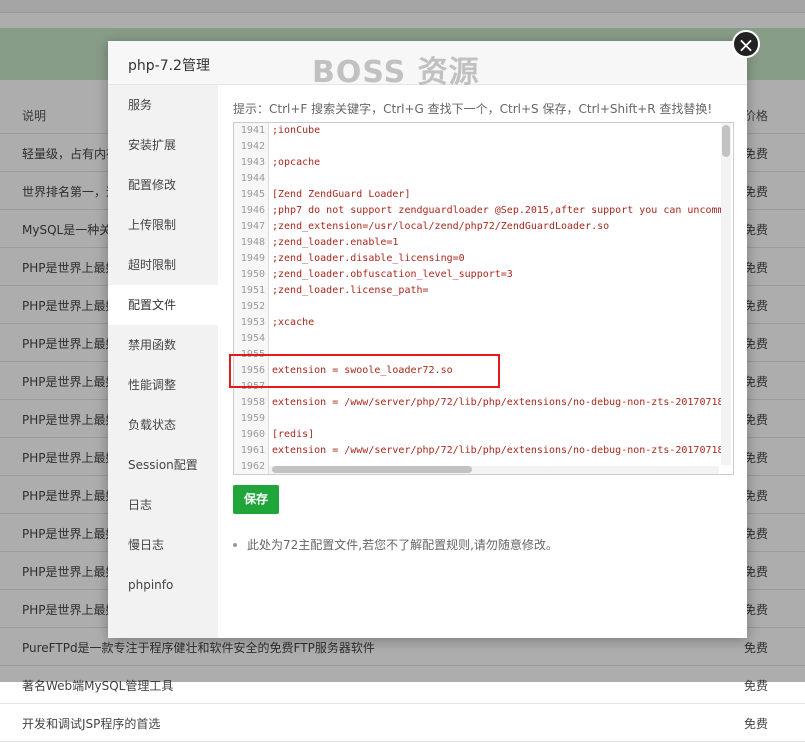 The image size is (805, 742). Describe the element at coordinates (256, 499) in the screenshot. I see `save-button: 保存` at that location.